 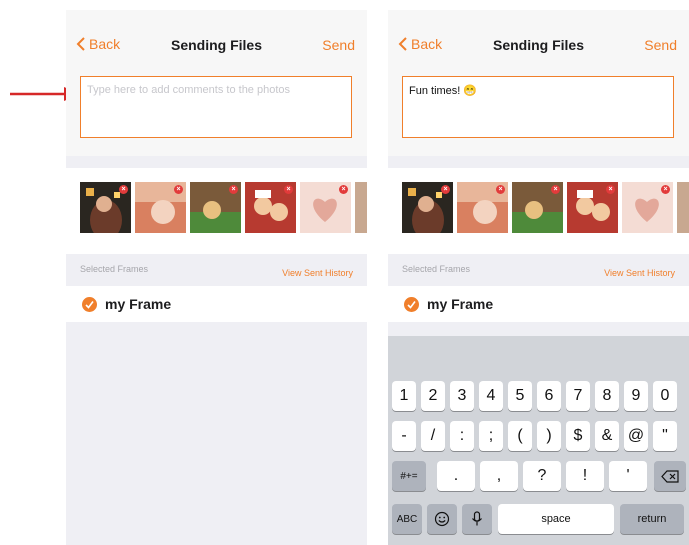 I want to click on return-key: return, so click(x=652, y=519).